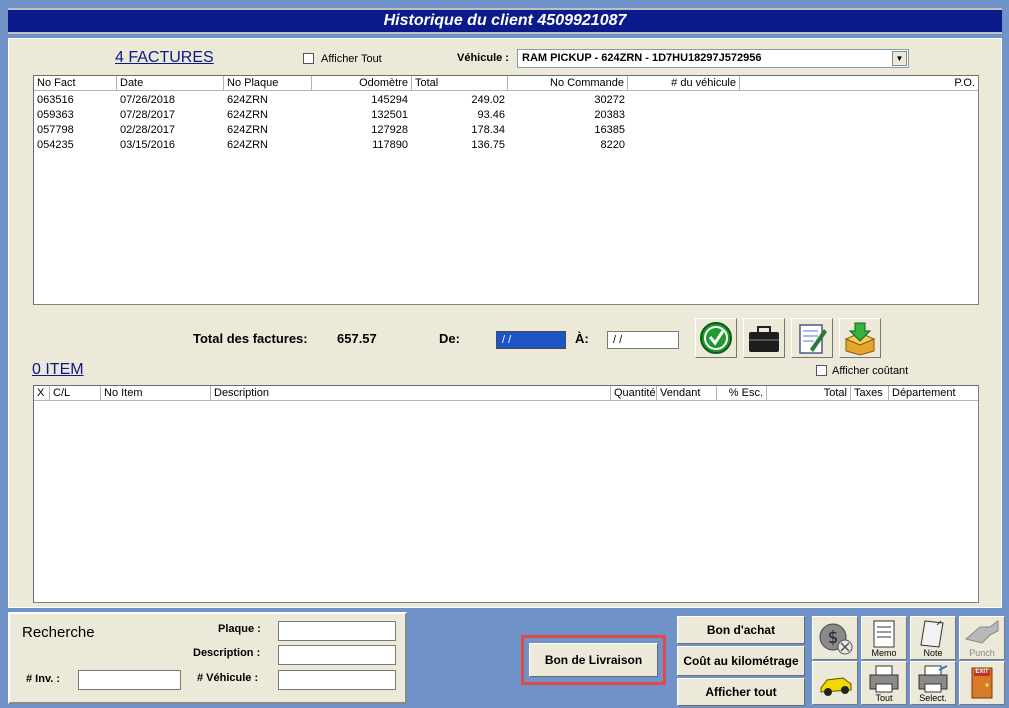 The height and width of the screenshot is (708, 1009). What do you see at coordinates (684, 83) in the screenshot?
I see `col-no-vehicule: # du véhicule` at bounding box center [684, 83].